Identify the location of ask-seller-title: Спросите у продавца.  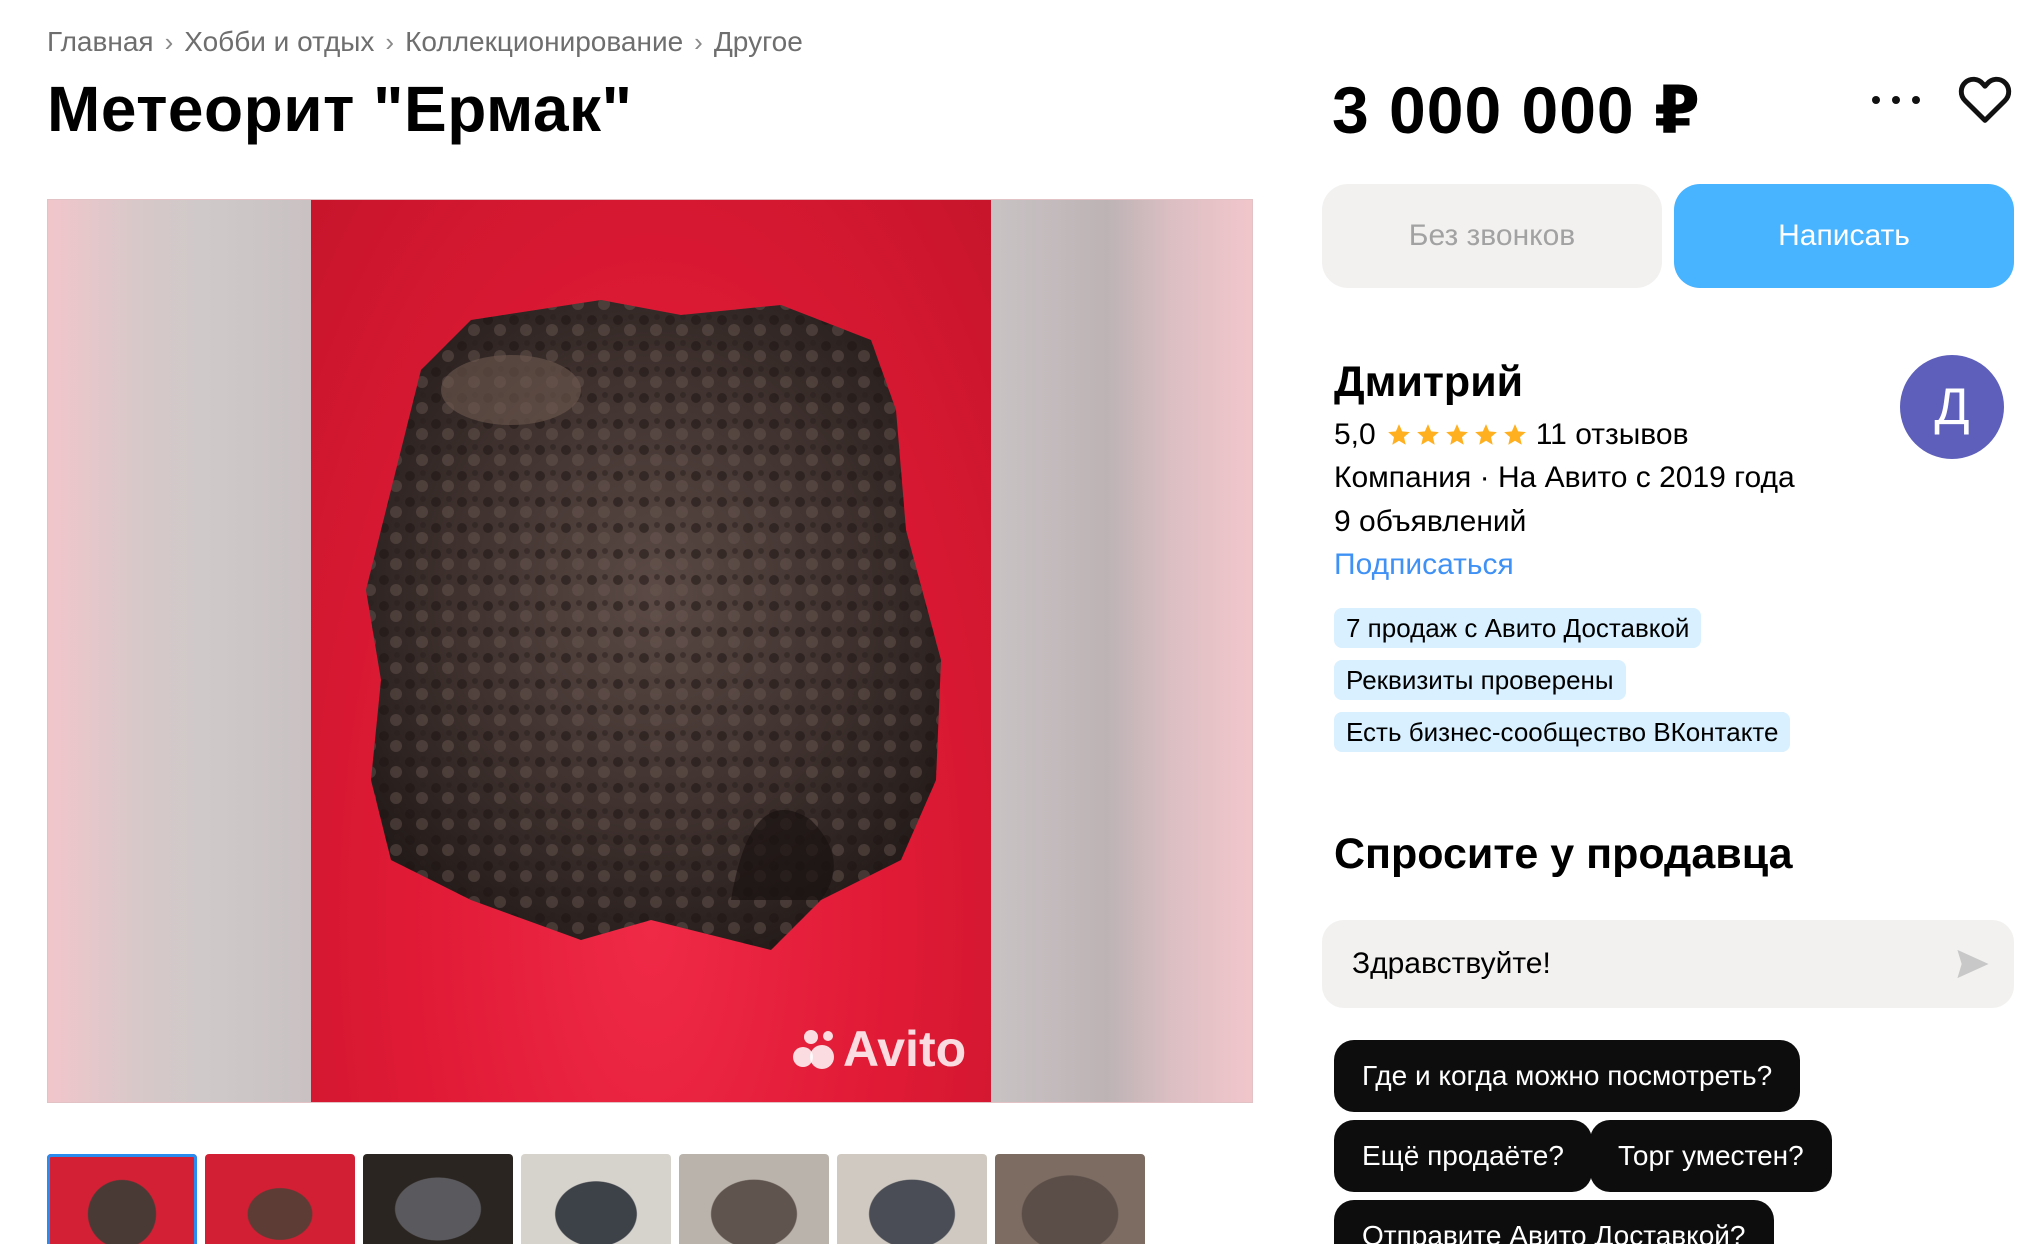
(1563, 854).